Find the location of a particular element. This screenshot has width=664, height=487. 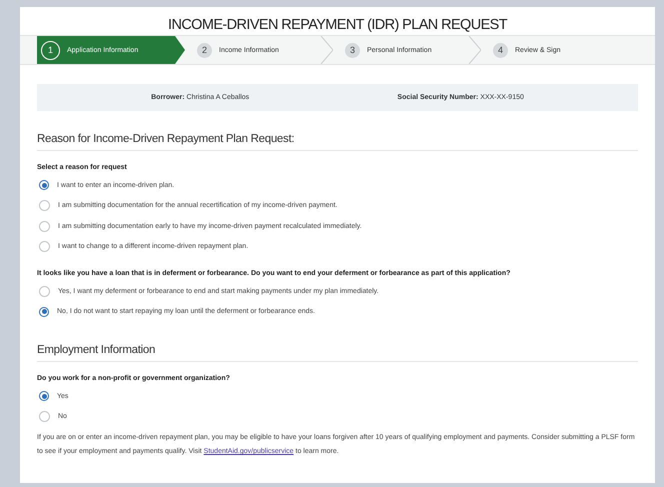

section-heading: Employment Information is located at coordinates (337, 342).